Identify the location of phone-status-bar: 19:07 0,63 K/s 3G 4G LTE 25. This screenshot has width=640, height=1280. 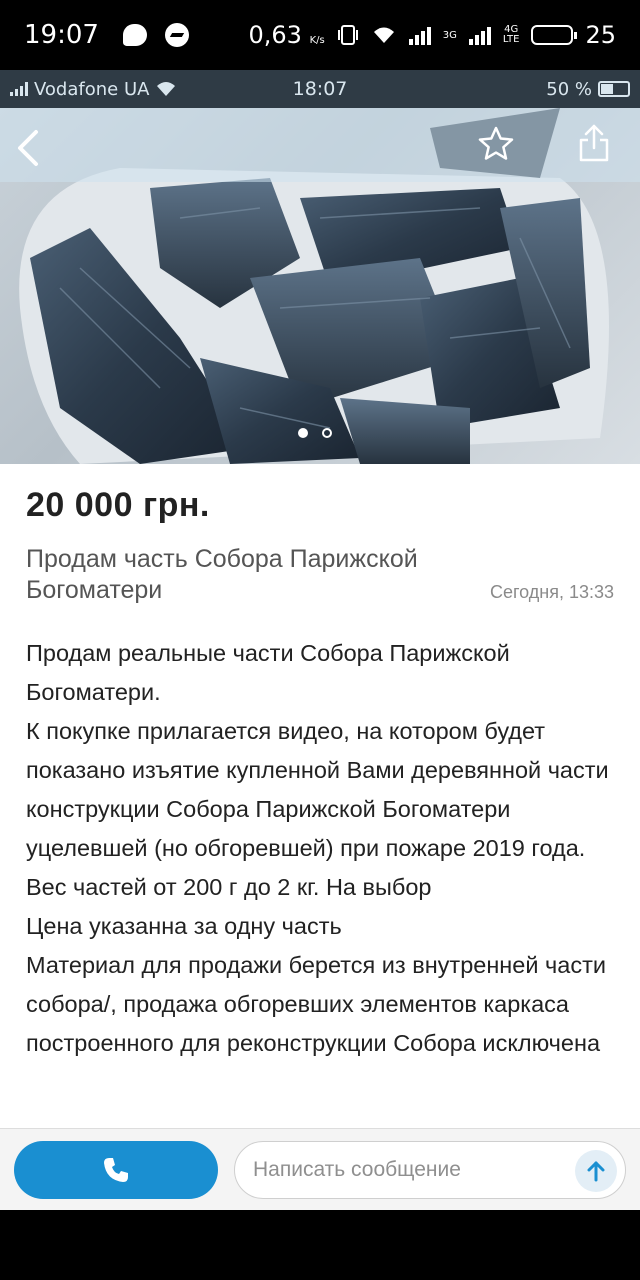
(320, 35).